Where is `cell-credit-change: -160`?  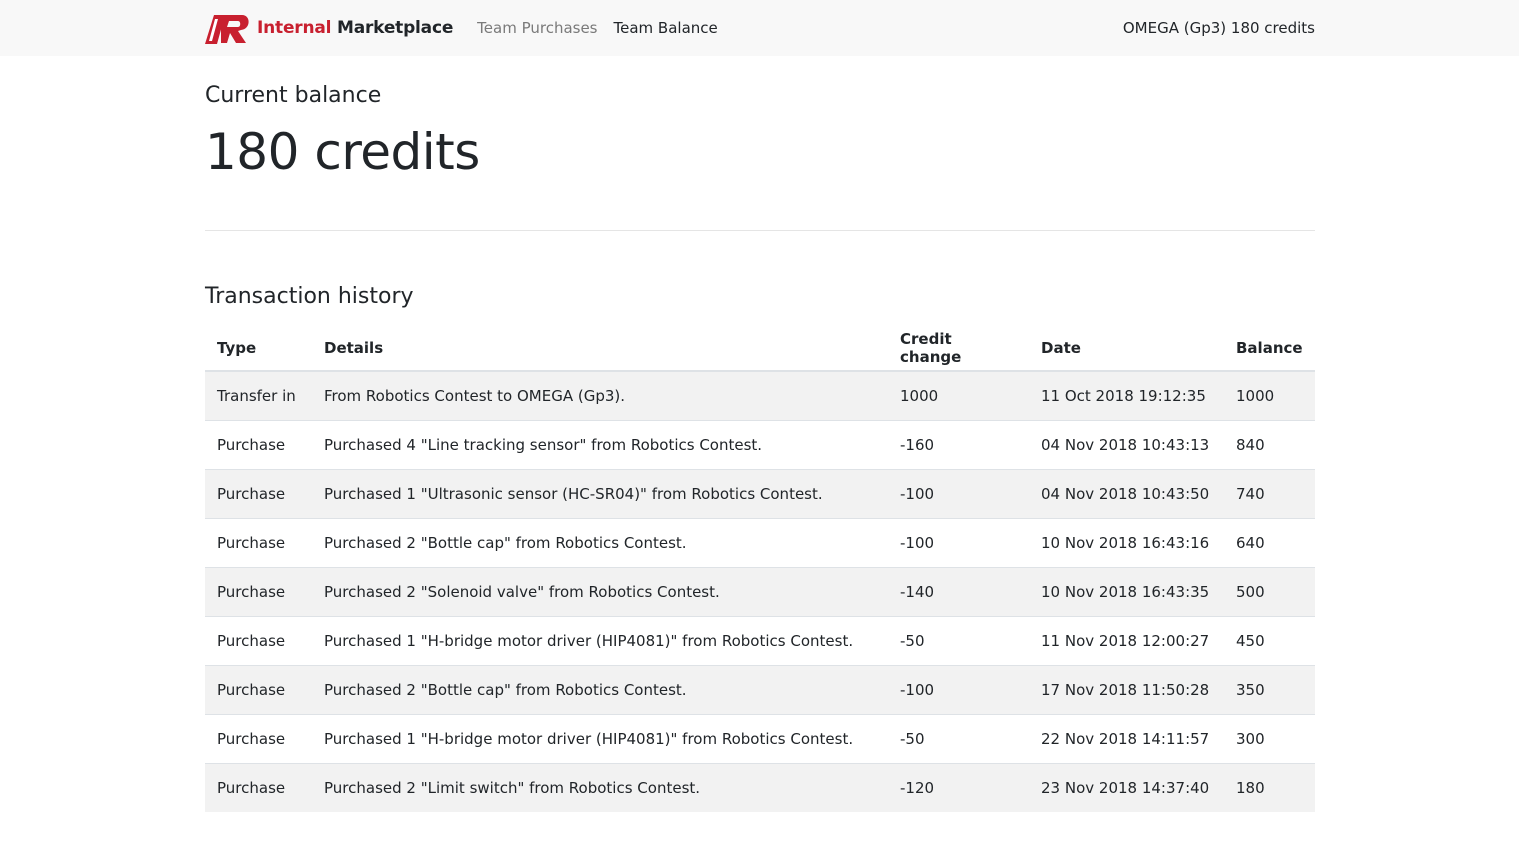 cell-credit-change: -160 is located at coordinates (958, 444).